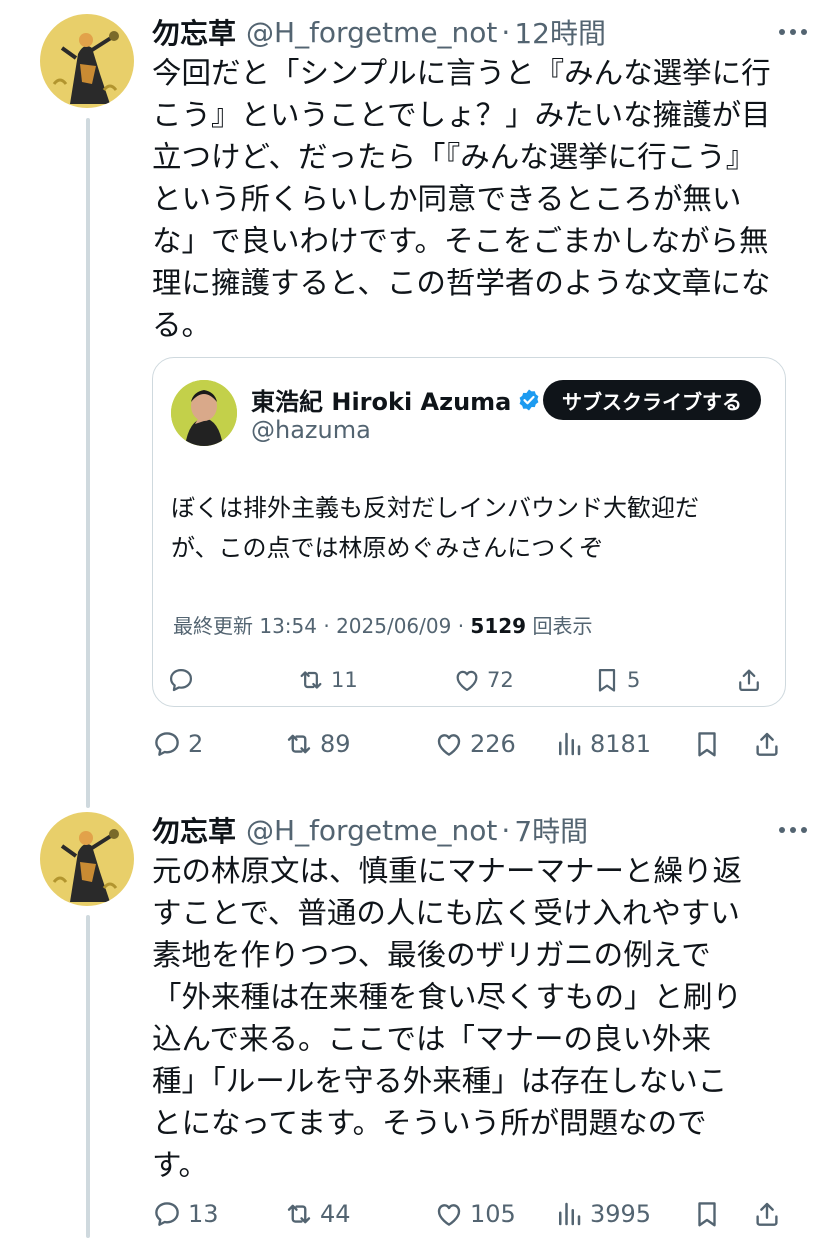 This screenshot has width=828, height=1238. Describe the element at coordinates (560, 32) in the screenshot. I see `timestamp: 12時間` at that location.